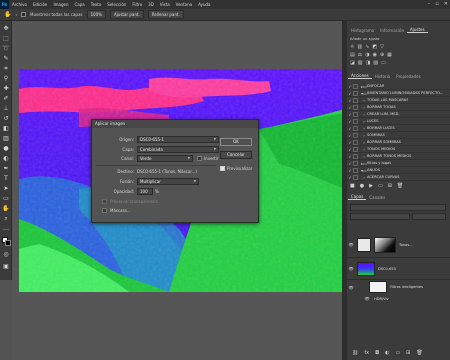  I want to click on action-row: ✓ › TODAS LAS MÁSCARAS, so click(398, 100).